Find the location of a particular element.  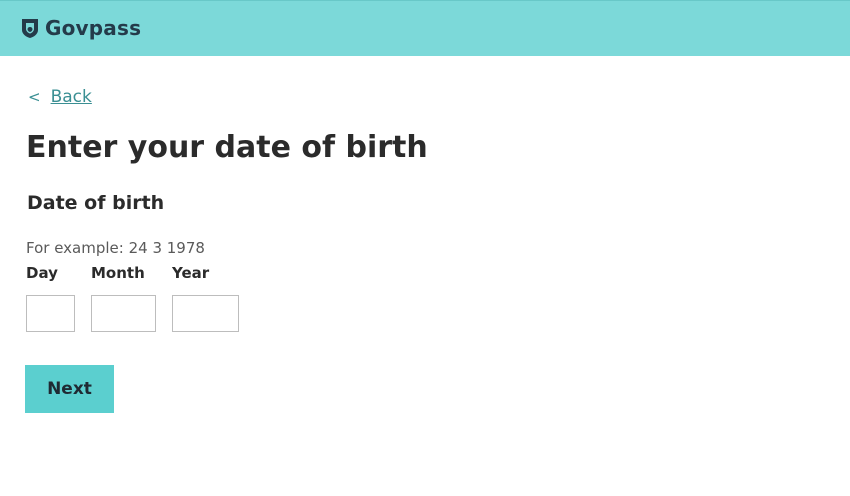

back-nav: < Back is located at coordinates (60, 97).